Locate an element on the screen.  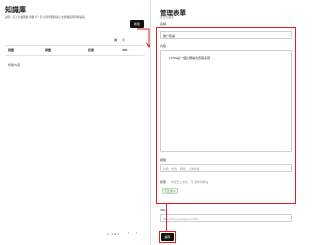
column-header: 狀態 is located at coordinates (91, 50).